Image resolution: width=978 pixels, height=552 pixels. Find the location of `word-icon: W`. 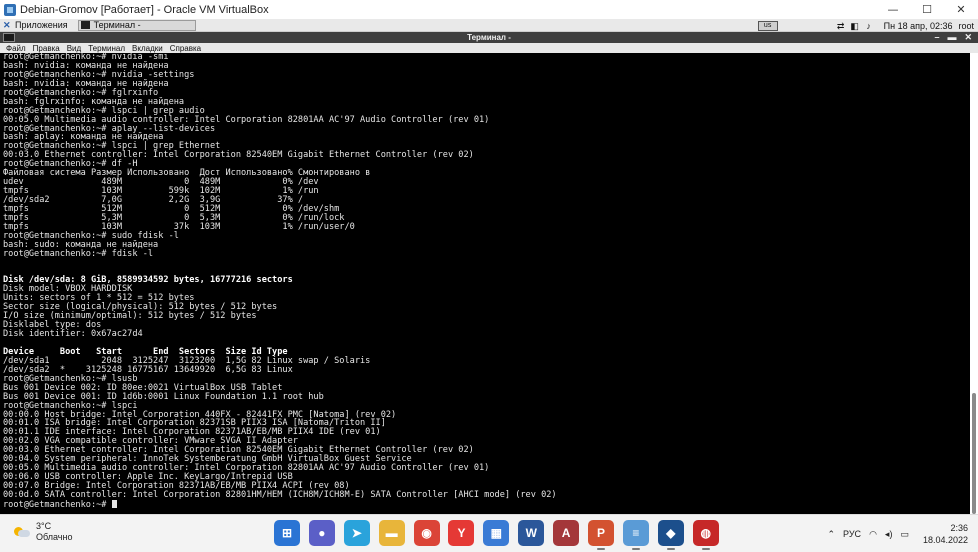

word-icon: W is located at coordinates (531, 533).